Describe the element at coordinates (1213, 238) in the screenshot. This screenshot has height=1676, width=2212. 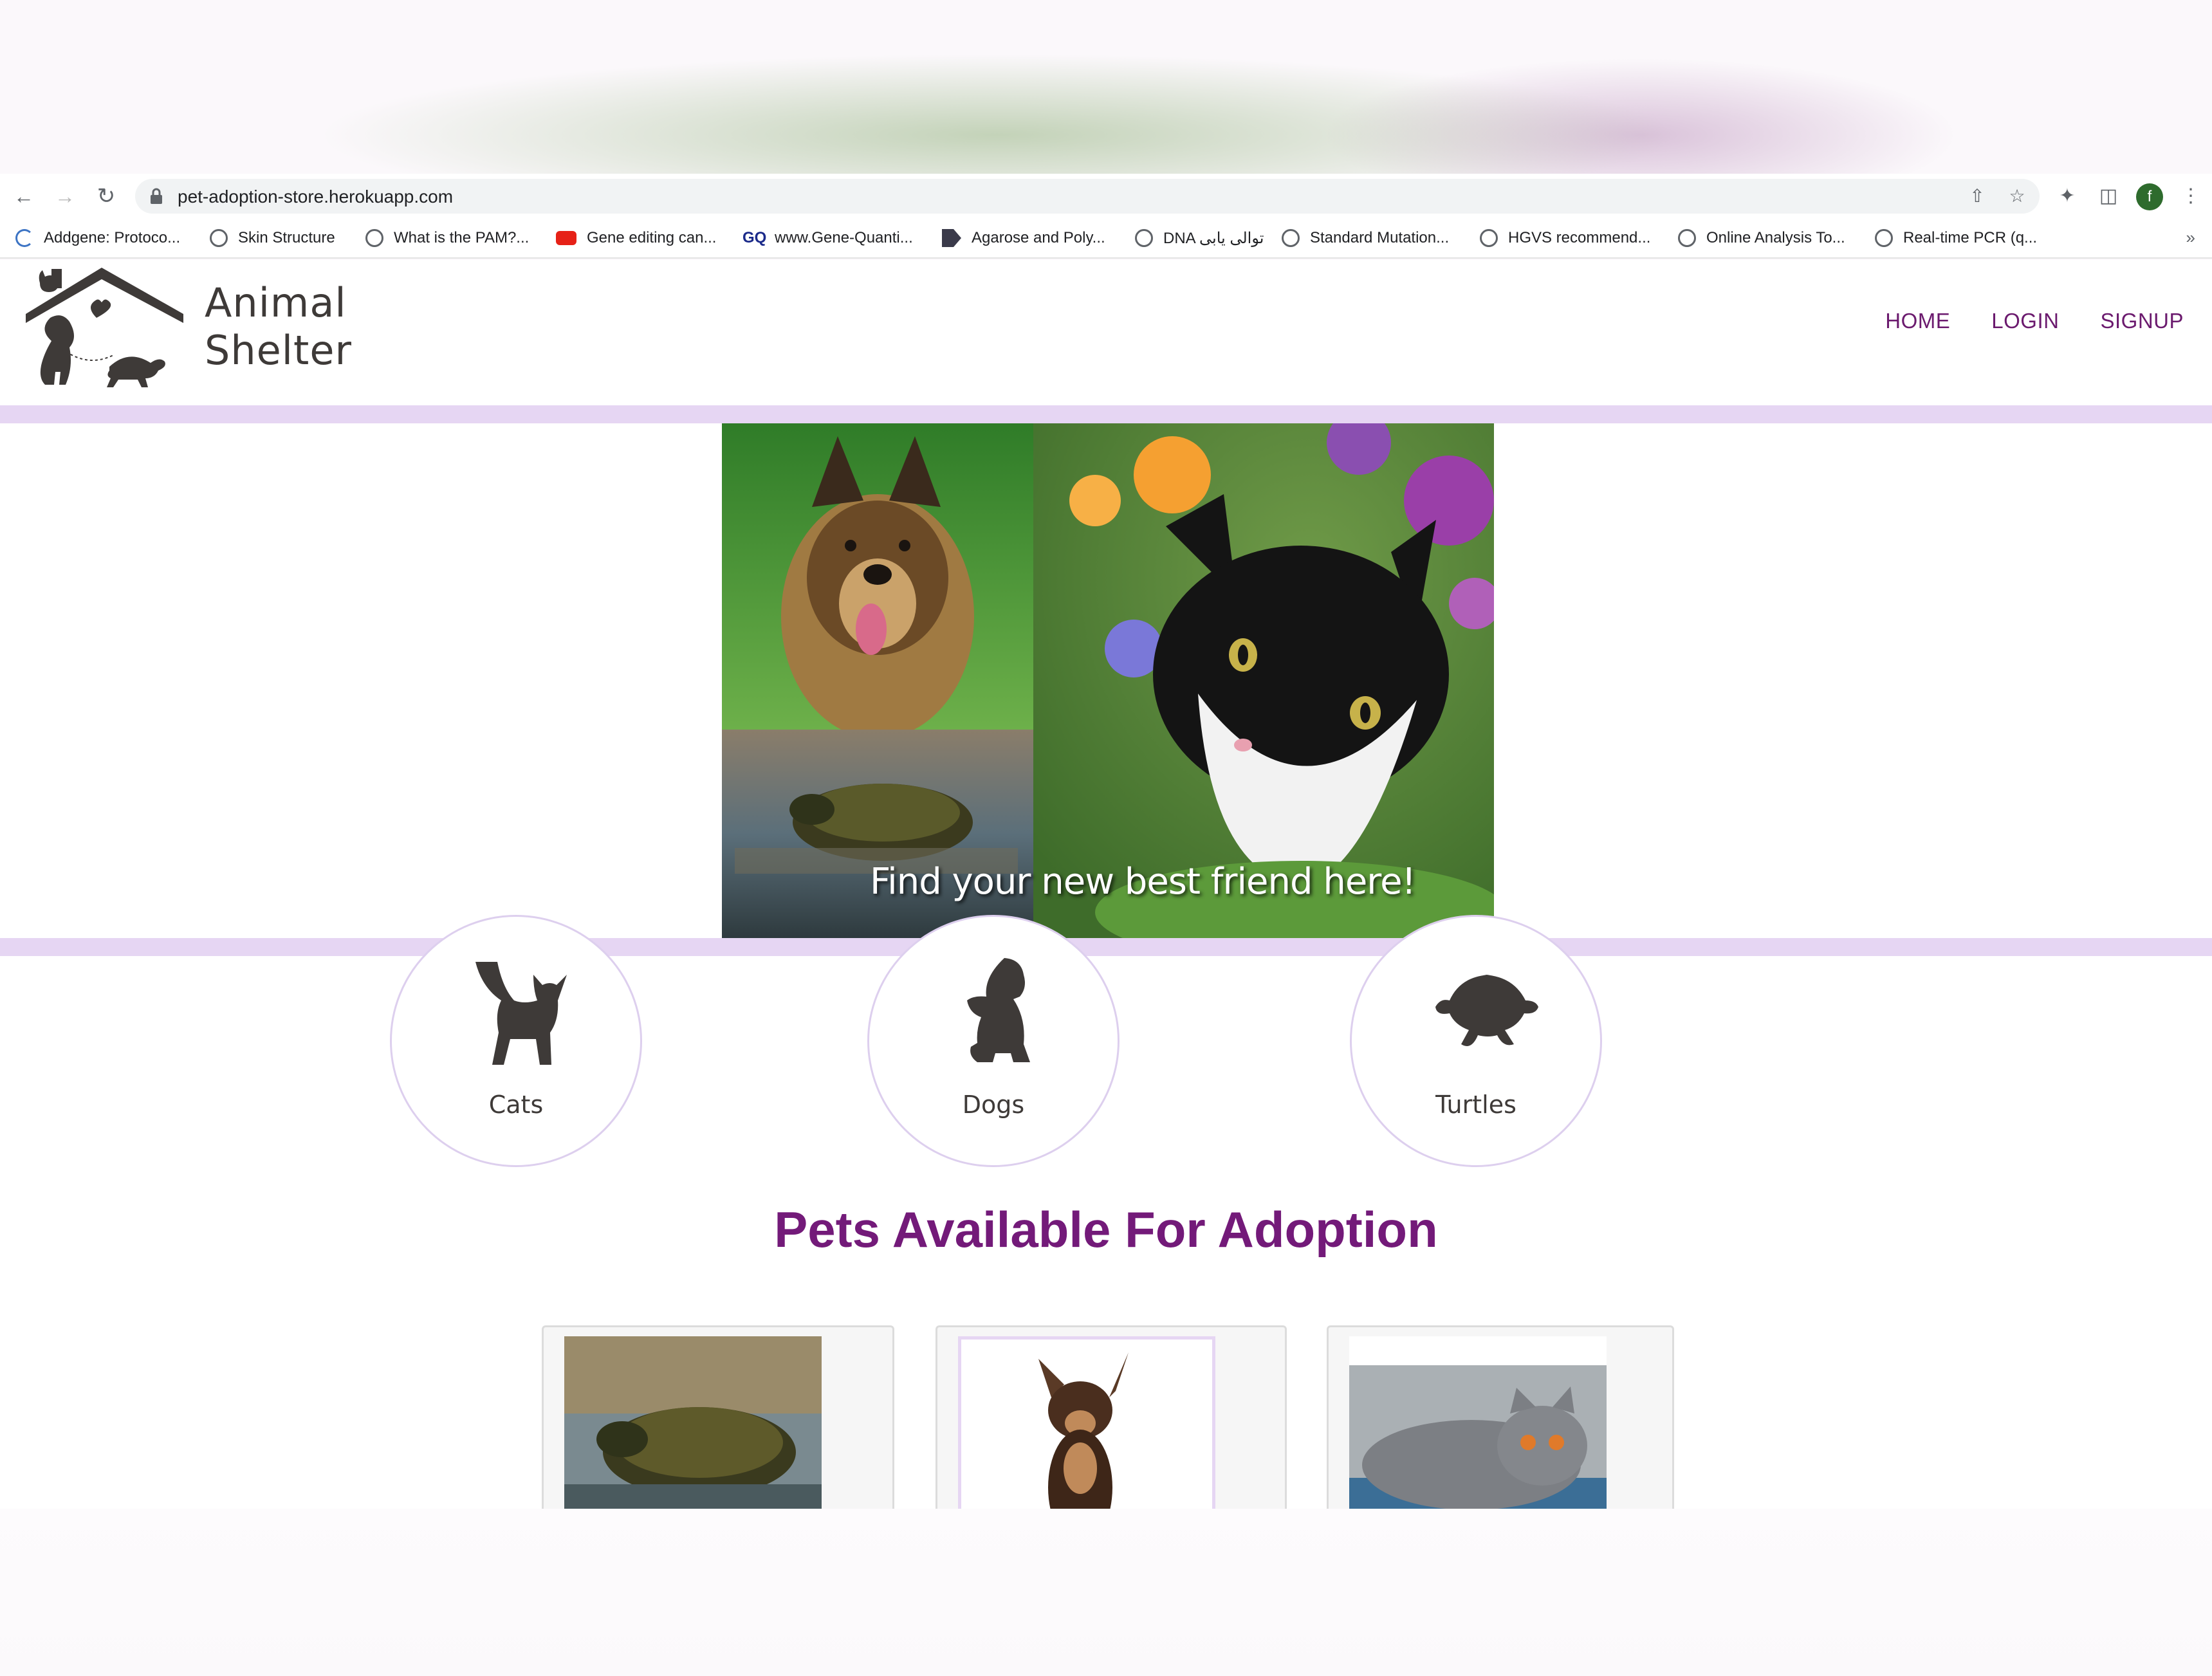
I see `bookmark-label: DNA توالی یابی` at that location.